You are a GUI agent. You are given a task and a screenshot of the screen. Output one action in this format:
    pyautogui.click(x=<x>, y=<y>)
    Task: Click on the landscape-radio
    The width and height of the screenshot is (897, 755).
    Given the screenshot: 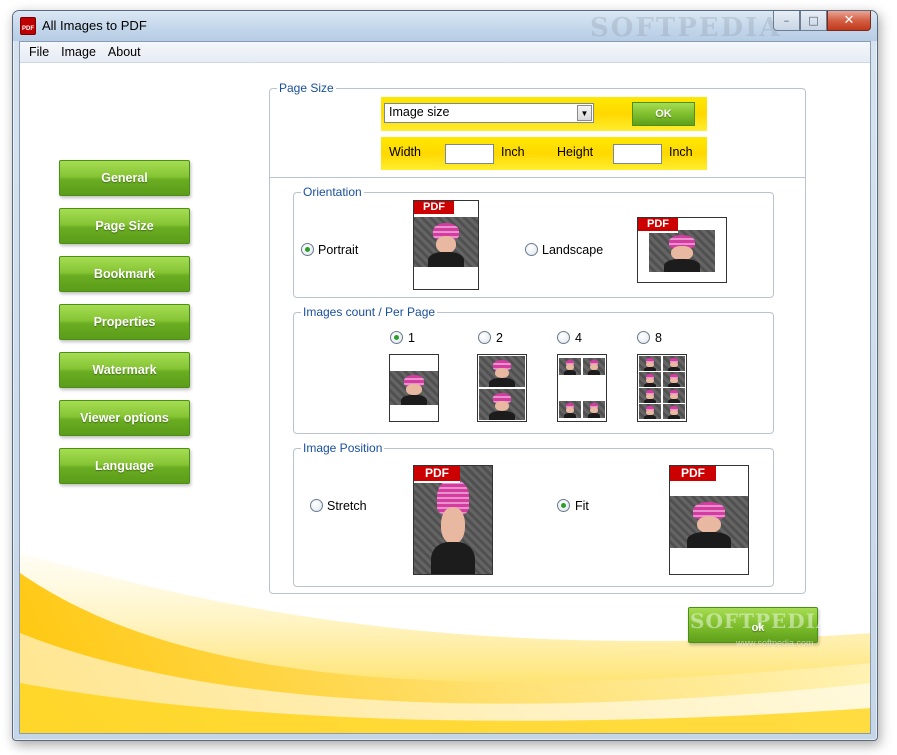 What is the action you would take?
    pyautogui.click(x=531, y=249)
    